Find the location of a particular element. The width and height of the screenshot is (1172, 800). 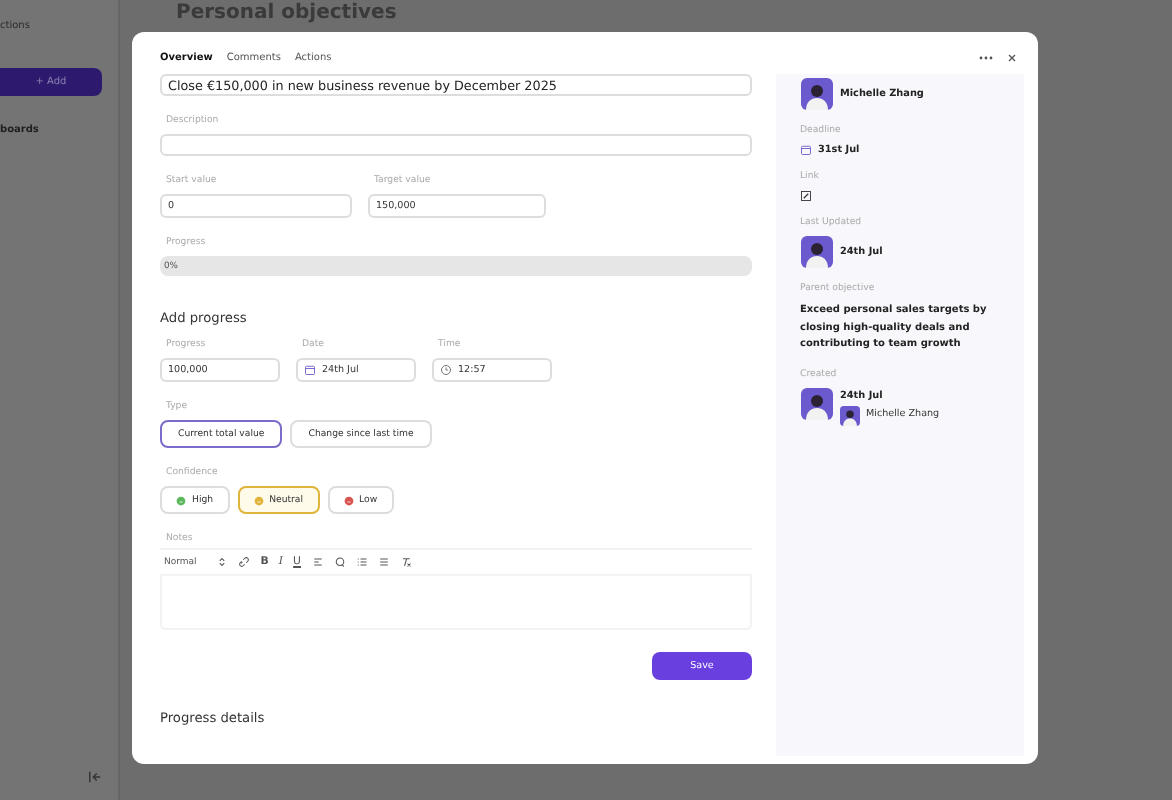

collapse-icon is located at coordinates (95, 777).